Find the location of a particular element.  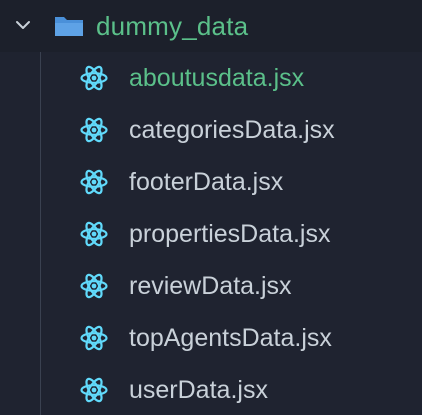

file-item-footerdata: footerData.jsx is located at coordinates (211, 182).